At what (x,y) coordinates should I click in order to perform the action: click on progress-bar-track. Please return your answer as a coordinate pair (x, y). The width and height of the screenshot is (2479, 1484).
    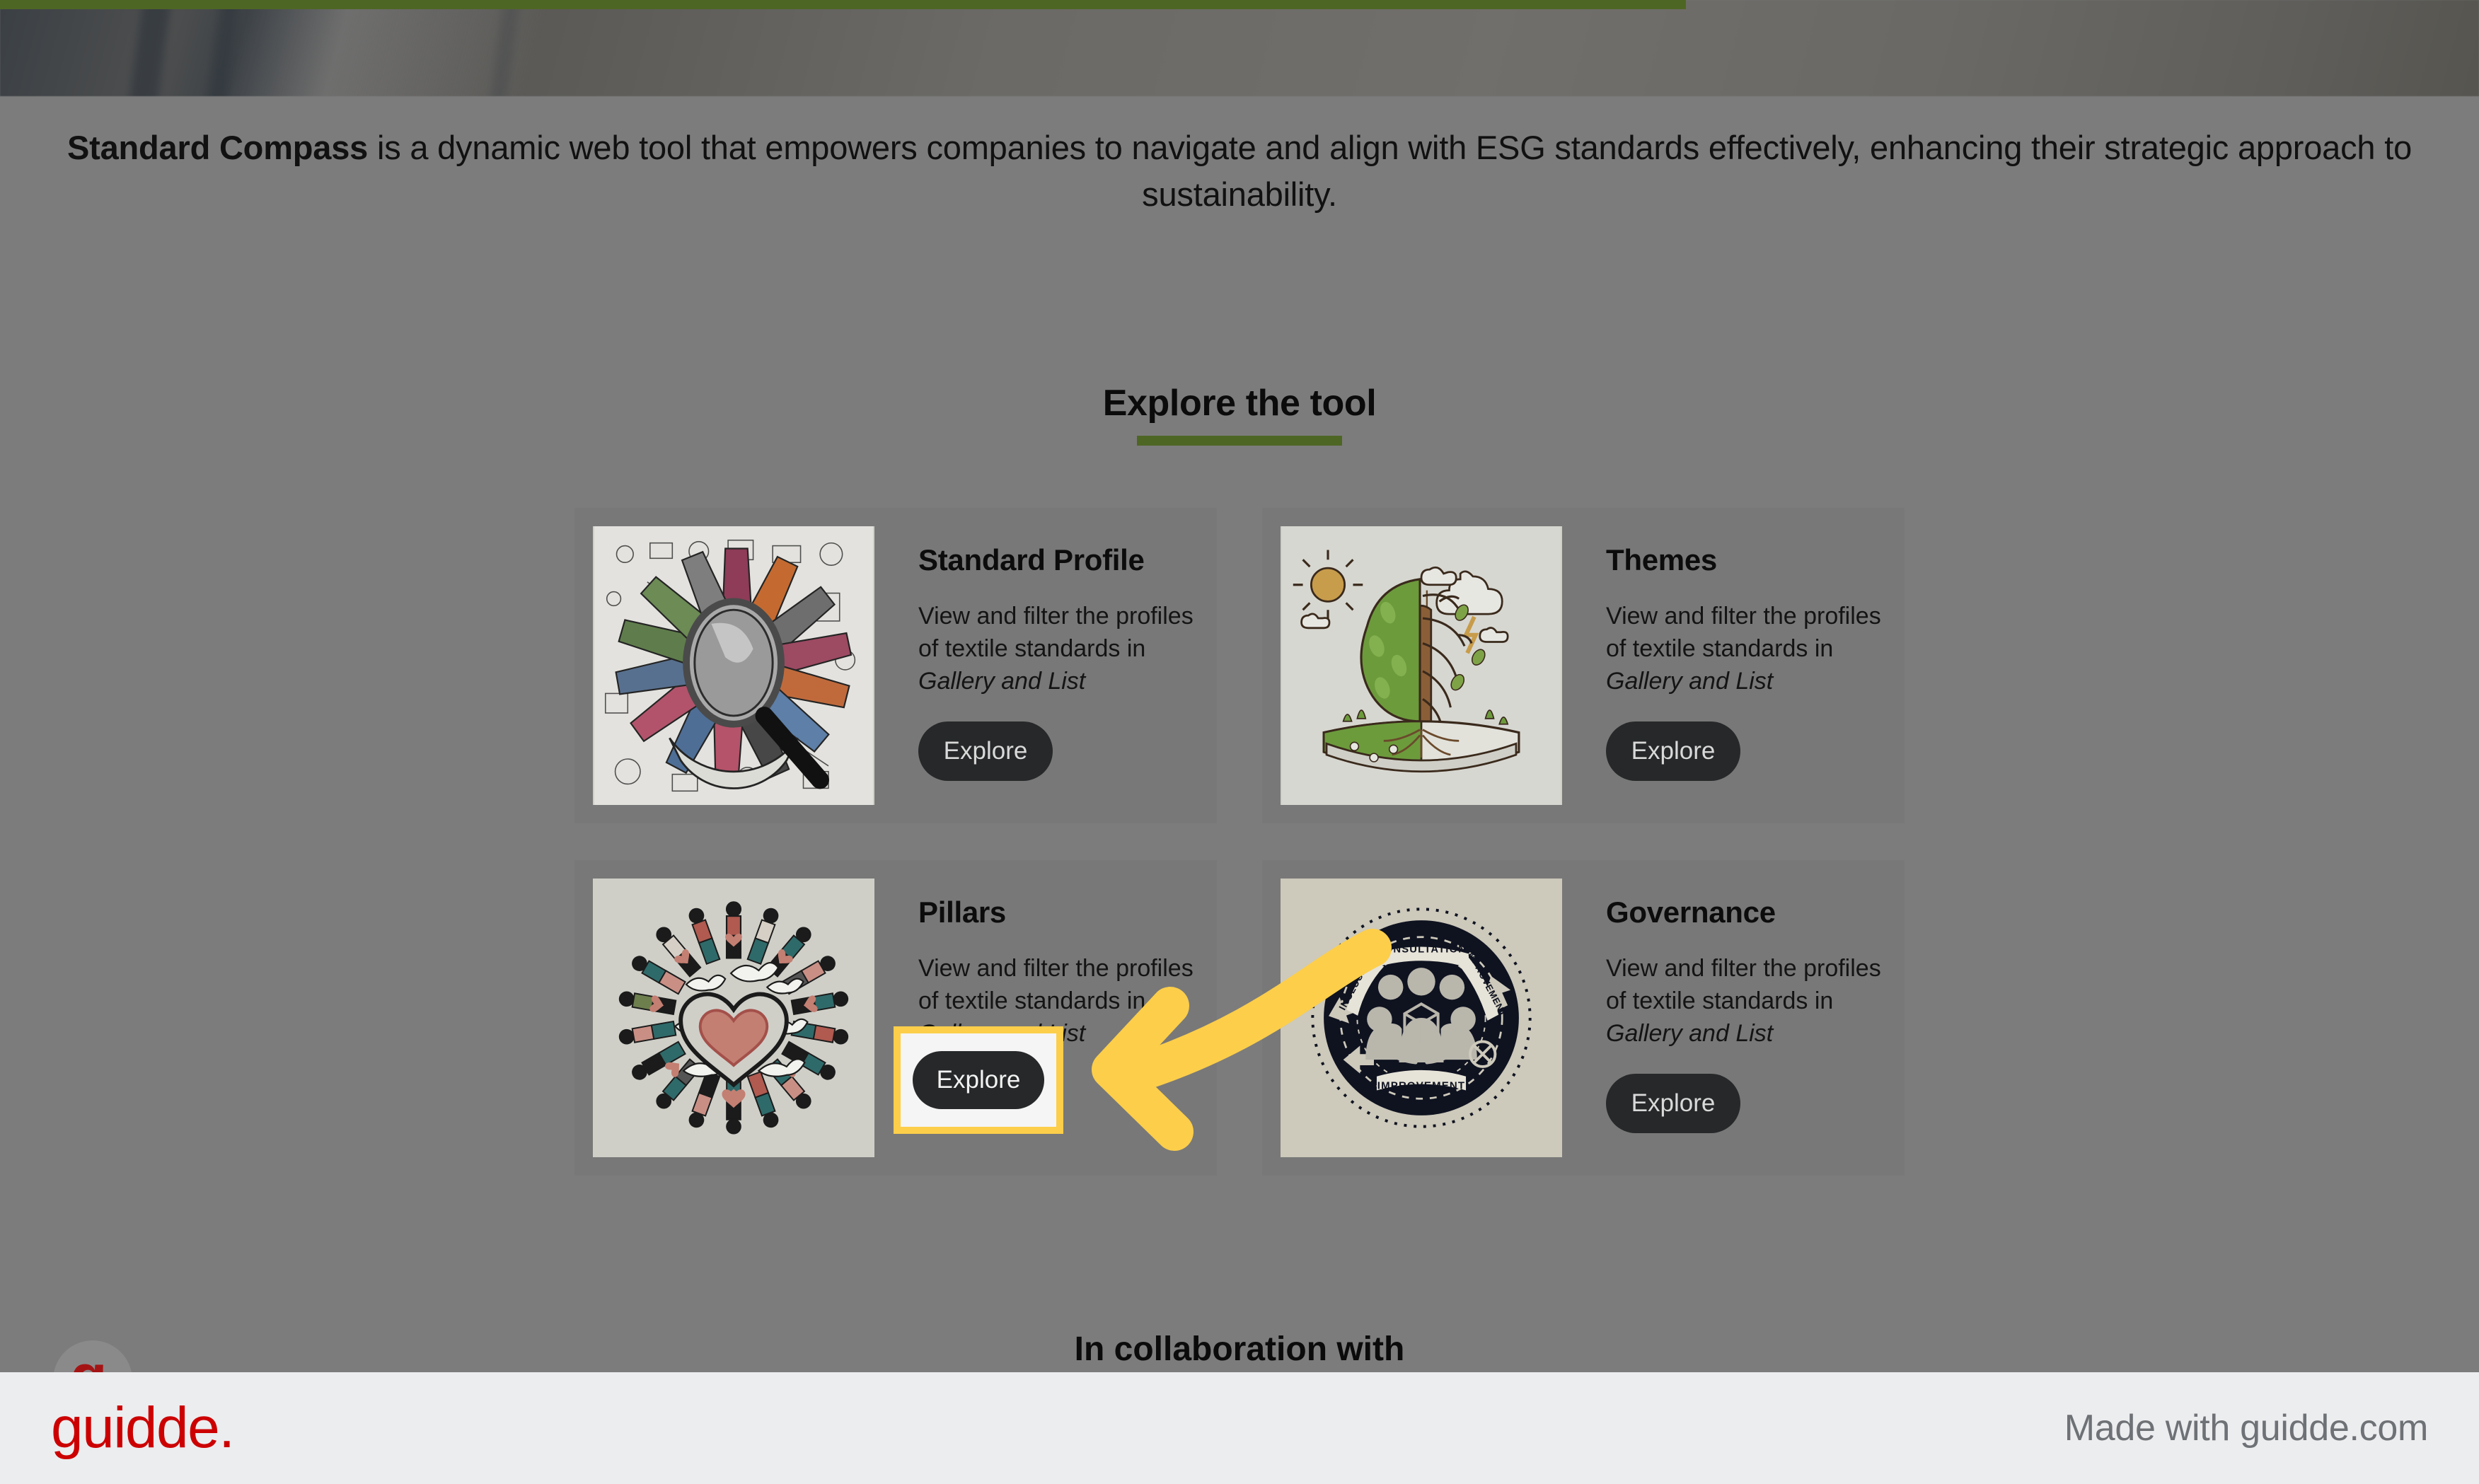
    Looking at the image, I should click on (1239, 4).